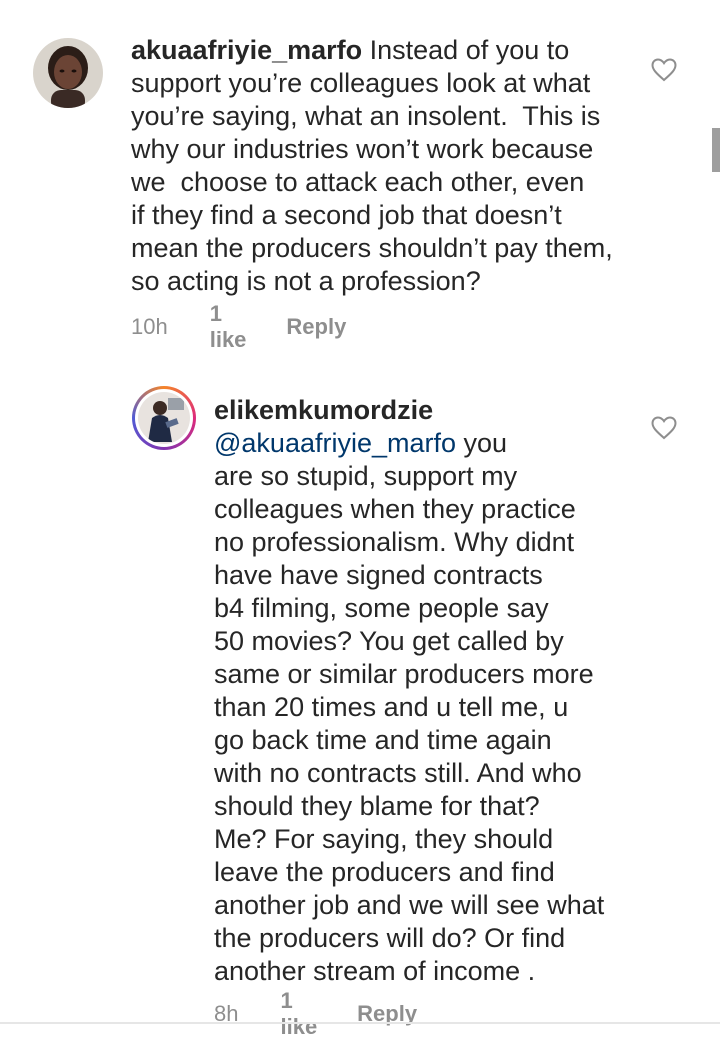 The width and height of the screenshot is (720, 1044). What do you see at coordinates (366, 116) in the screenshot?
I see `comment-line: you’re saying, what an insolent. This is` at bounding box center [366, 116].